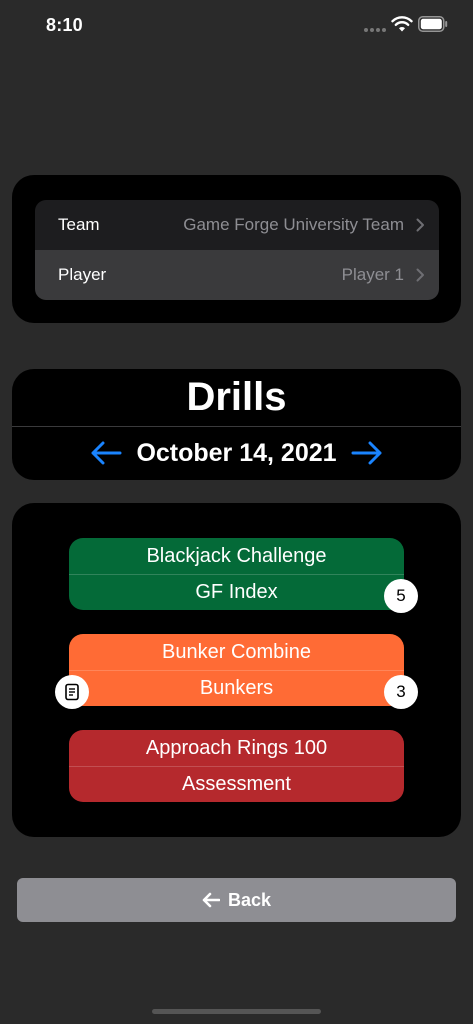 This screenshot has width=473, height=1024. I want to click on drill-button-blackjack-challenge: Blackjack Challenge GF Index 5, so click(243, 575).